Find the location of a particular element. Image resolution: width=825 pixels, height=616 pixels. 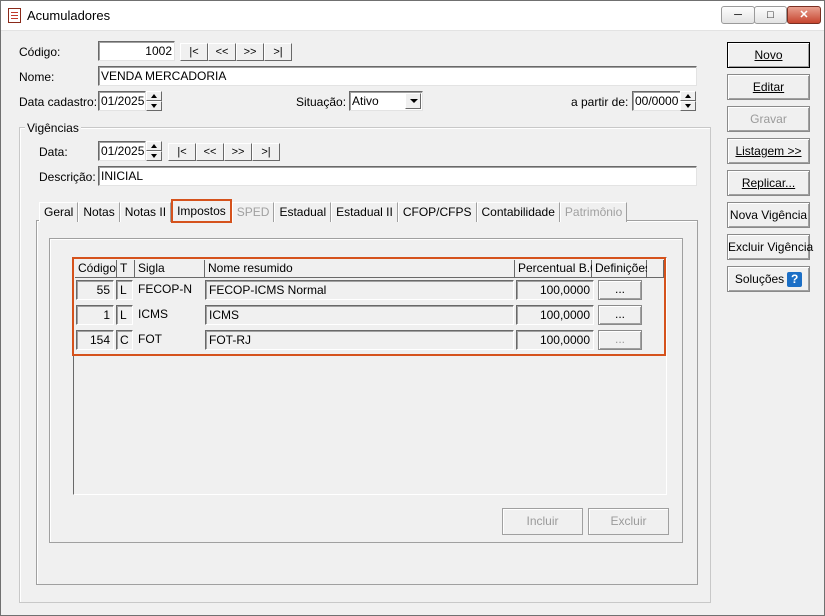

tab-notas-ii: Notas II is located at coordinates (145, 212).